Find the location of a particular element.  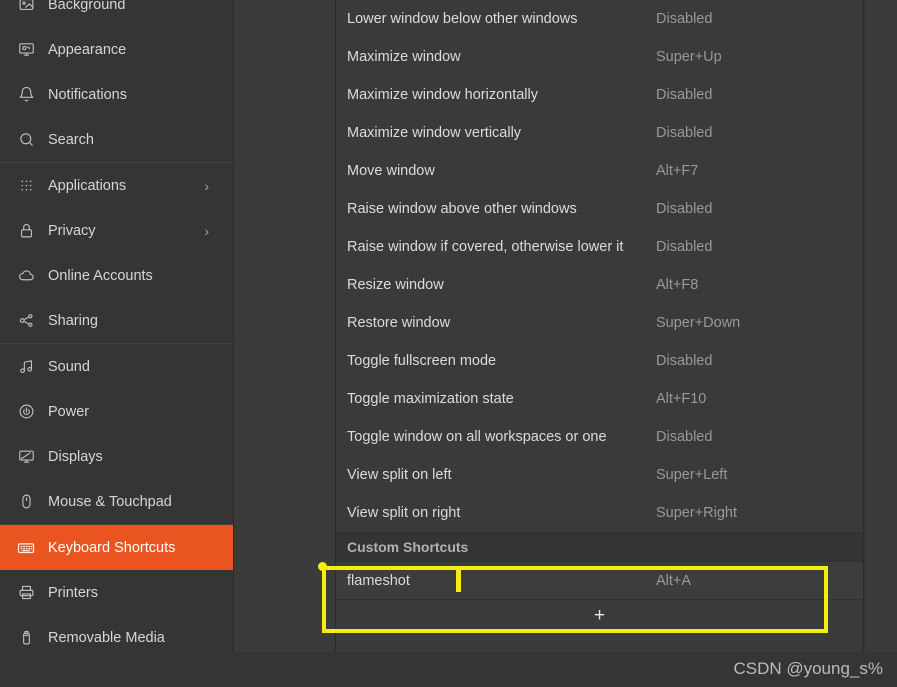

watermark-text: CSDN @young_s% is located at coordinates (808, 668).